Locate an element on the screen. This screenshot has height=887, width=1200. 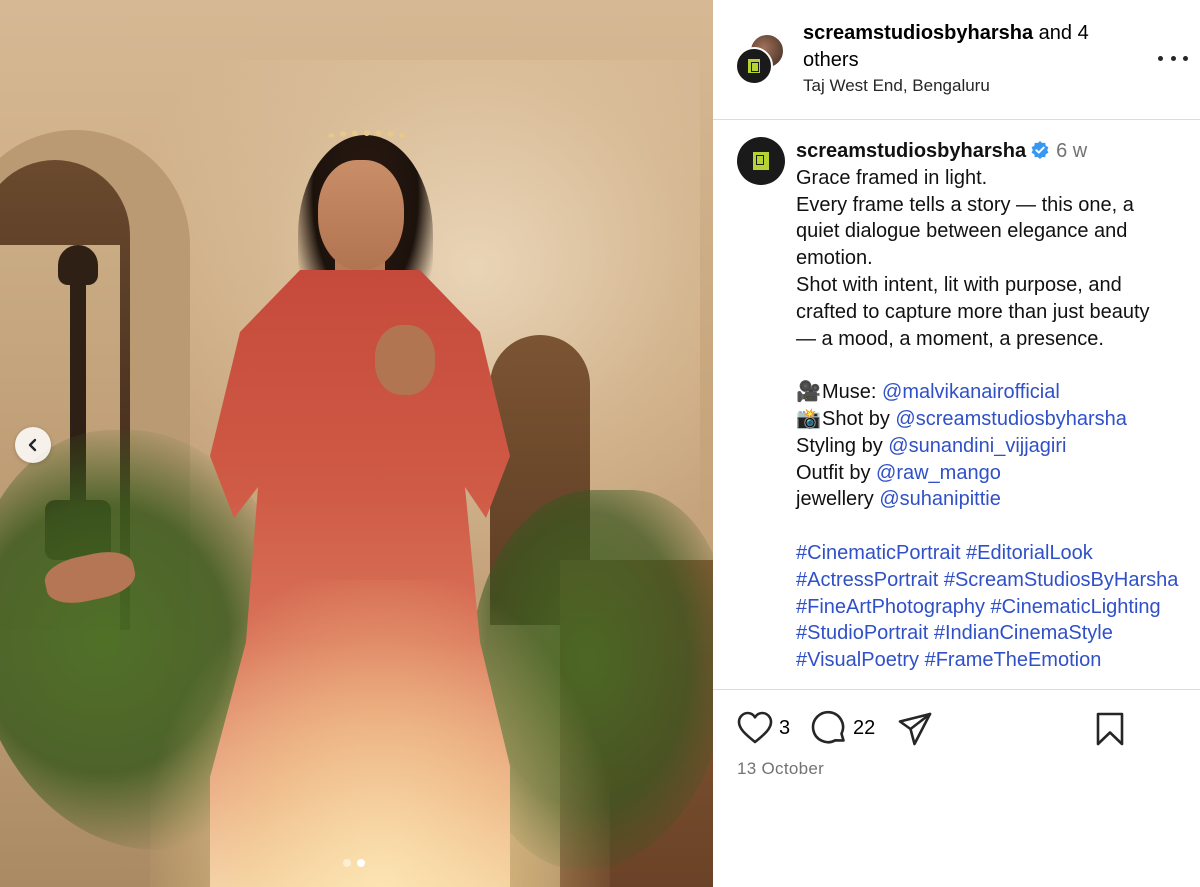
carousel-indicator is located at coordinates (354, 863).